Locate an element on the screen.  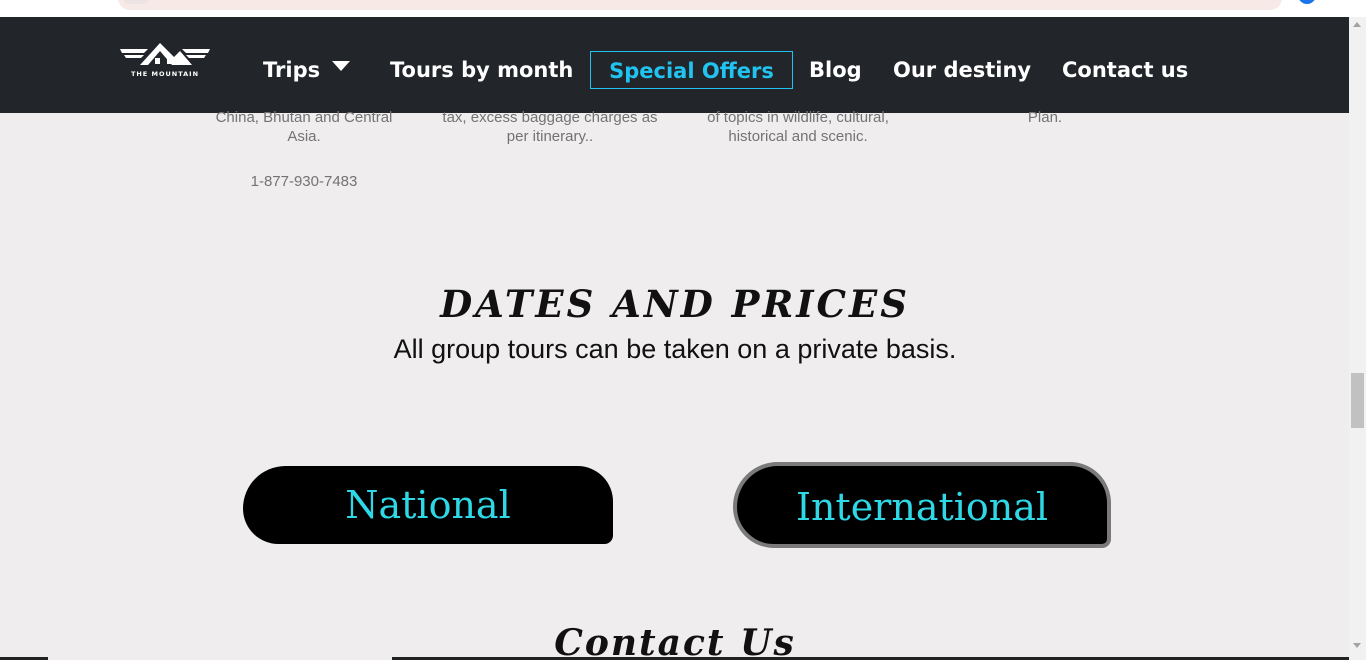
international-button: International is located at coordinates (922, 505).